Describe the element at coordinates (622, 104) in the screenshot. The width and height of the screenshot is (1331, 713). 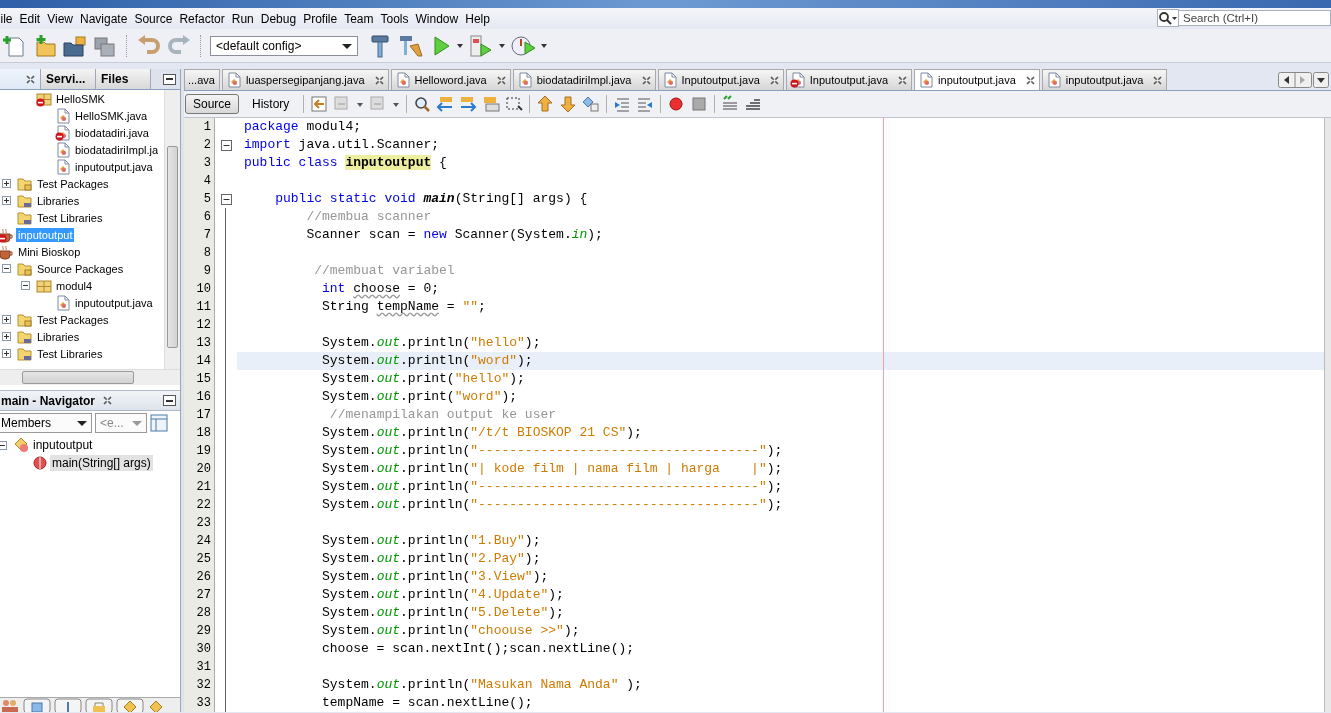
I see `indent-left-icon` at that location.